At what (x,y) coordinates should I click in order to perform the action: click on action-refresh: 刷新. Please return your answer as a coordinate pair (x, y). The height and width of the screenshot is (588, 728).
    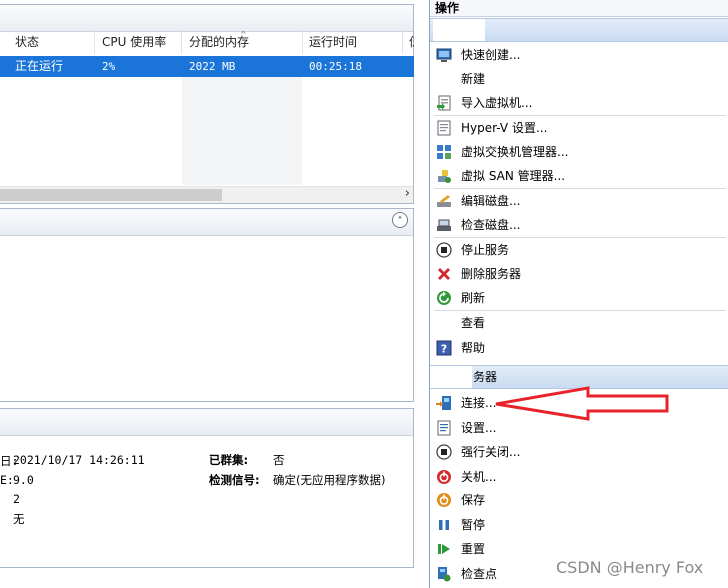
    Looking at the image, I should click on (579, 298).